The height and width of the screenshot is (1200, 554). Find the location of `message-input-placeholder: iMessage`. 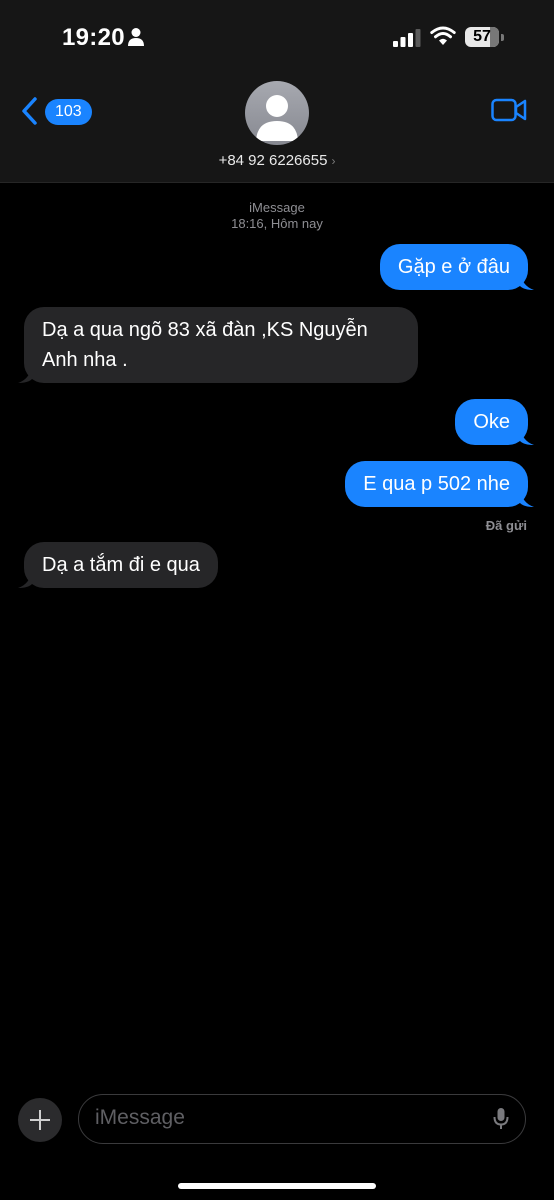

message-input-placeholder: iMessage is located at coordinates (140, 1117).